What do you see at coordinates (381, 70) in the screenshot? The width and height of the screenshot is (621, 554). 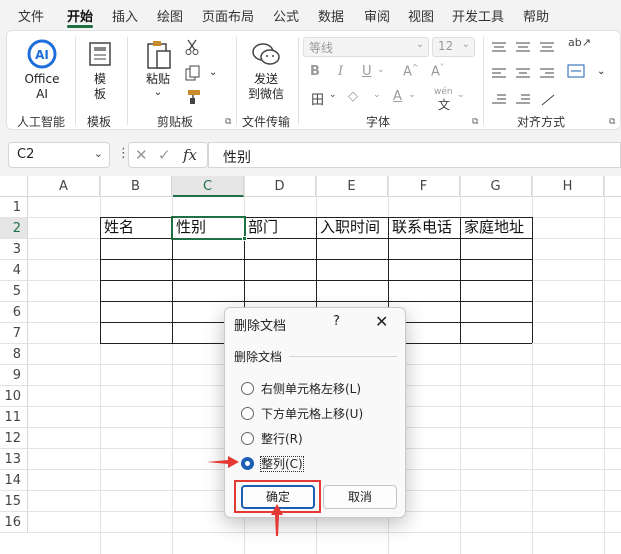 I see `underline-chevron-icon: ⌄` at bounding box center [381, 70].